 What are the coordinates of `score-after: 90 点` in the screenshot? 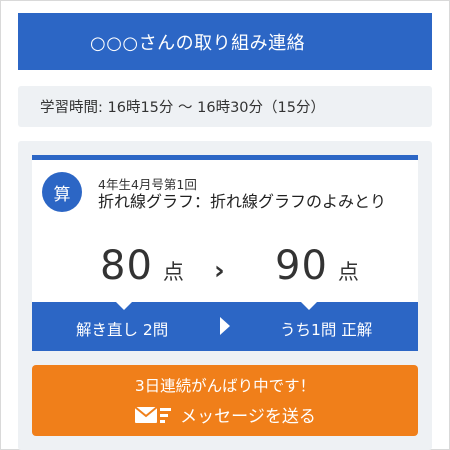 It's located at (317, 266).